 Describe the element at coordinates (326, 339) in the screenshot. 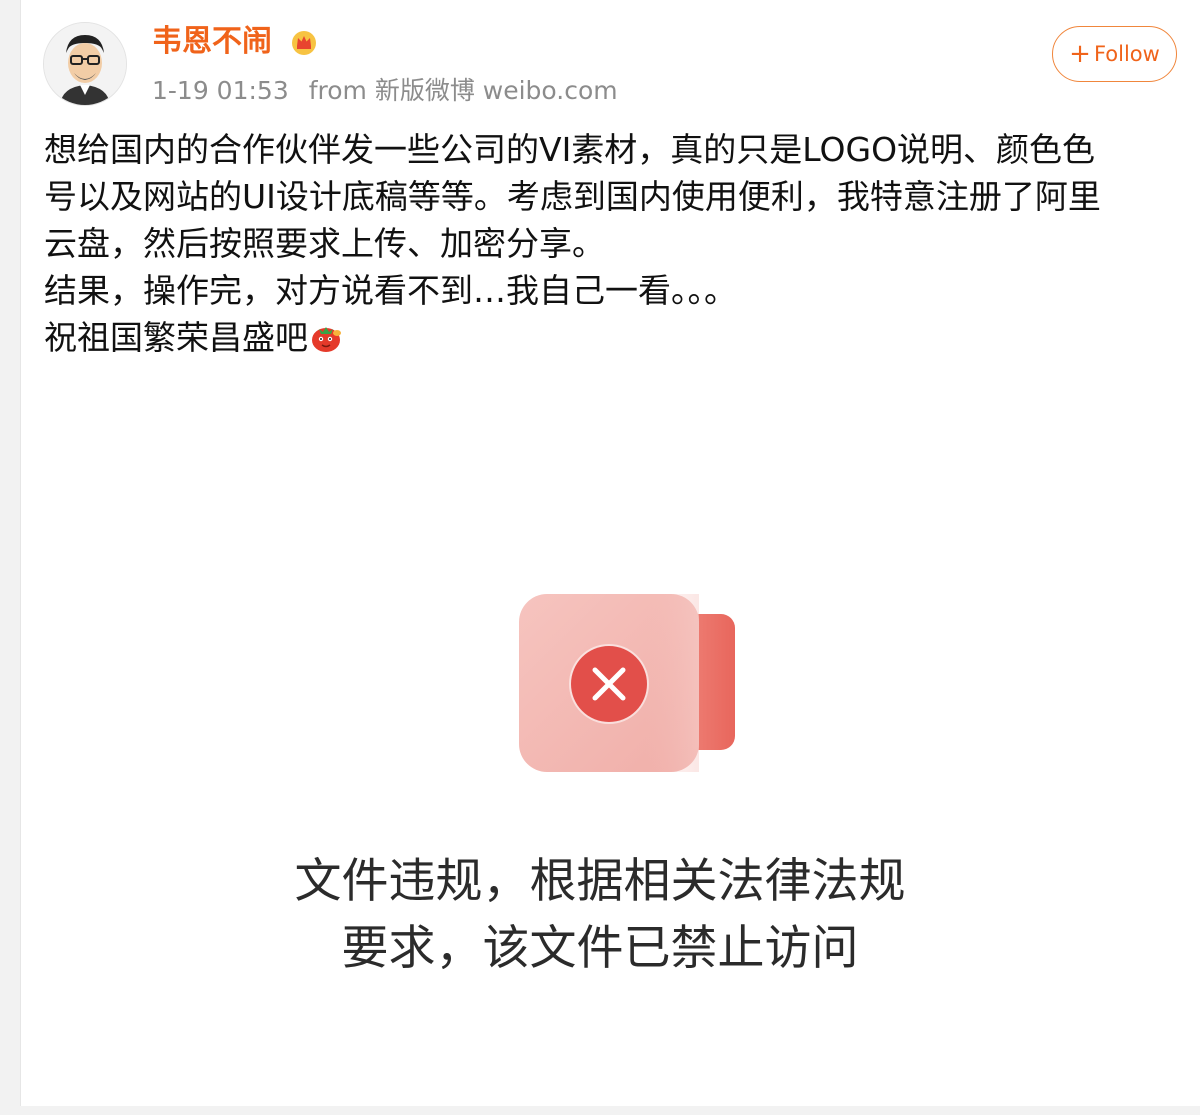

I see `tomato-emoji-icon` at that location.